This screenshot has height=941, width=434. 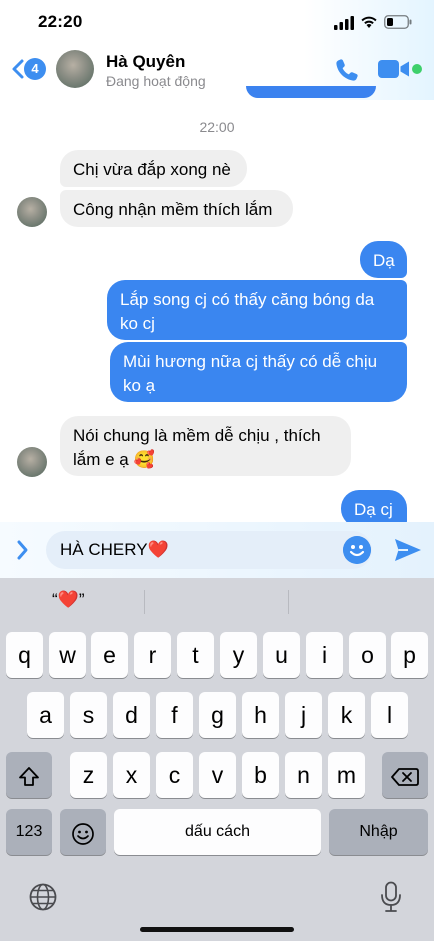 I want to click on microphone-icon, so click(x=391, y=897).